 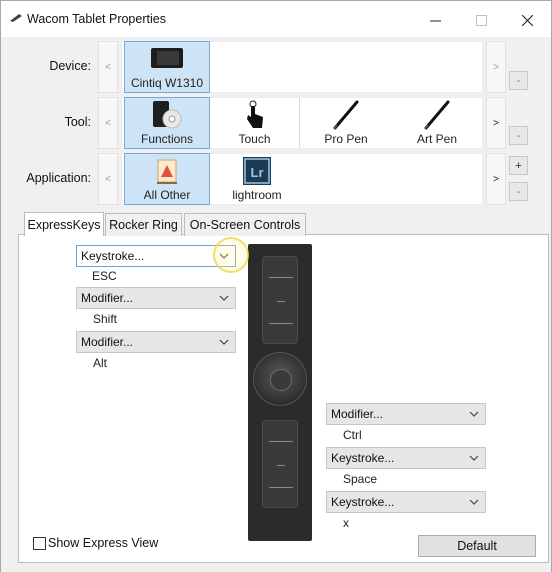 I want to click on tool-strip: Functions Touch Pro Pen Art Pen, so click(x=302, y=123).